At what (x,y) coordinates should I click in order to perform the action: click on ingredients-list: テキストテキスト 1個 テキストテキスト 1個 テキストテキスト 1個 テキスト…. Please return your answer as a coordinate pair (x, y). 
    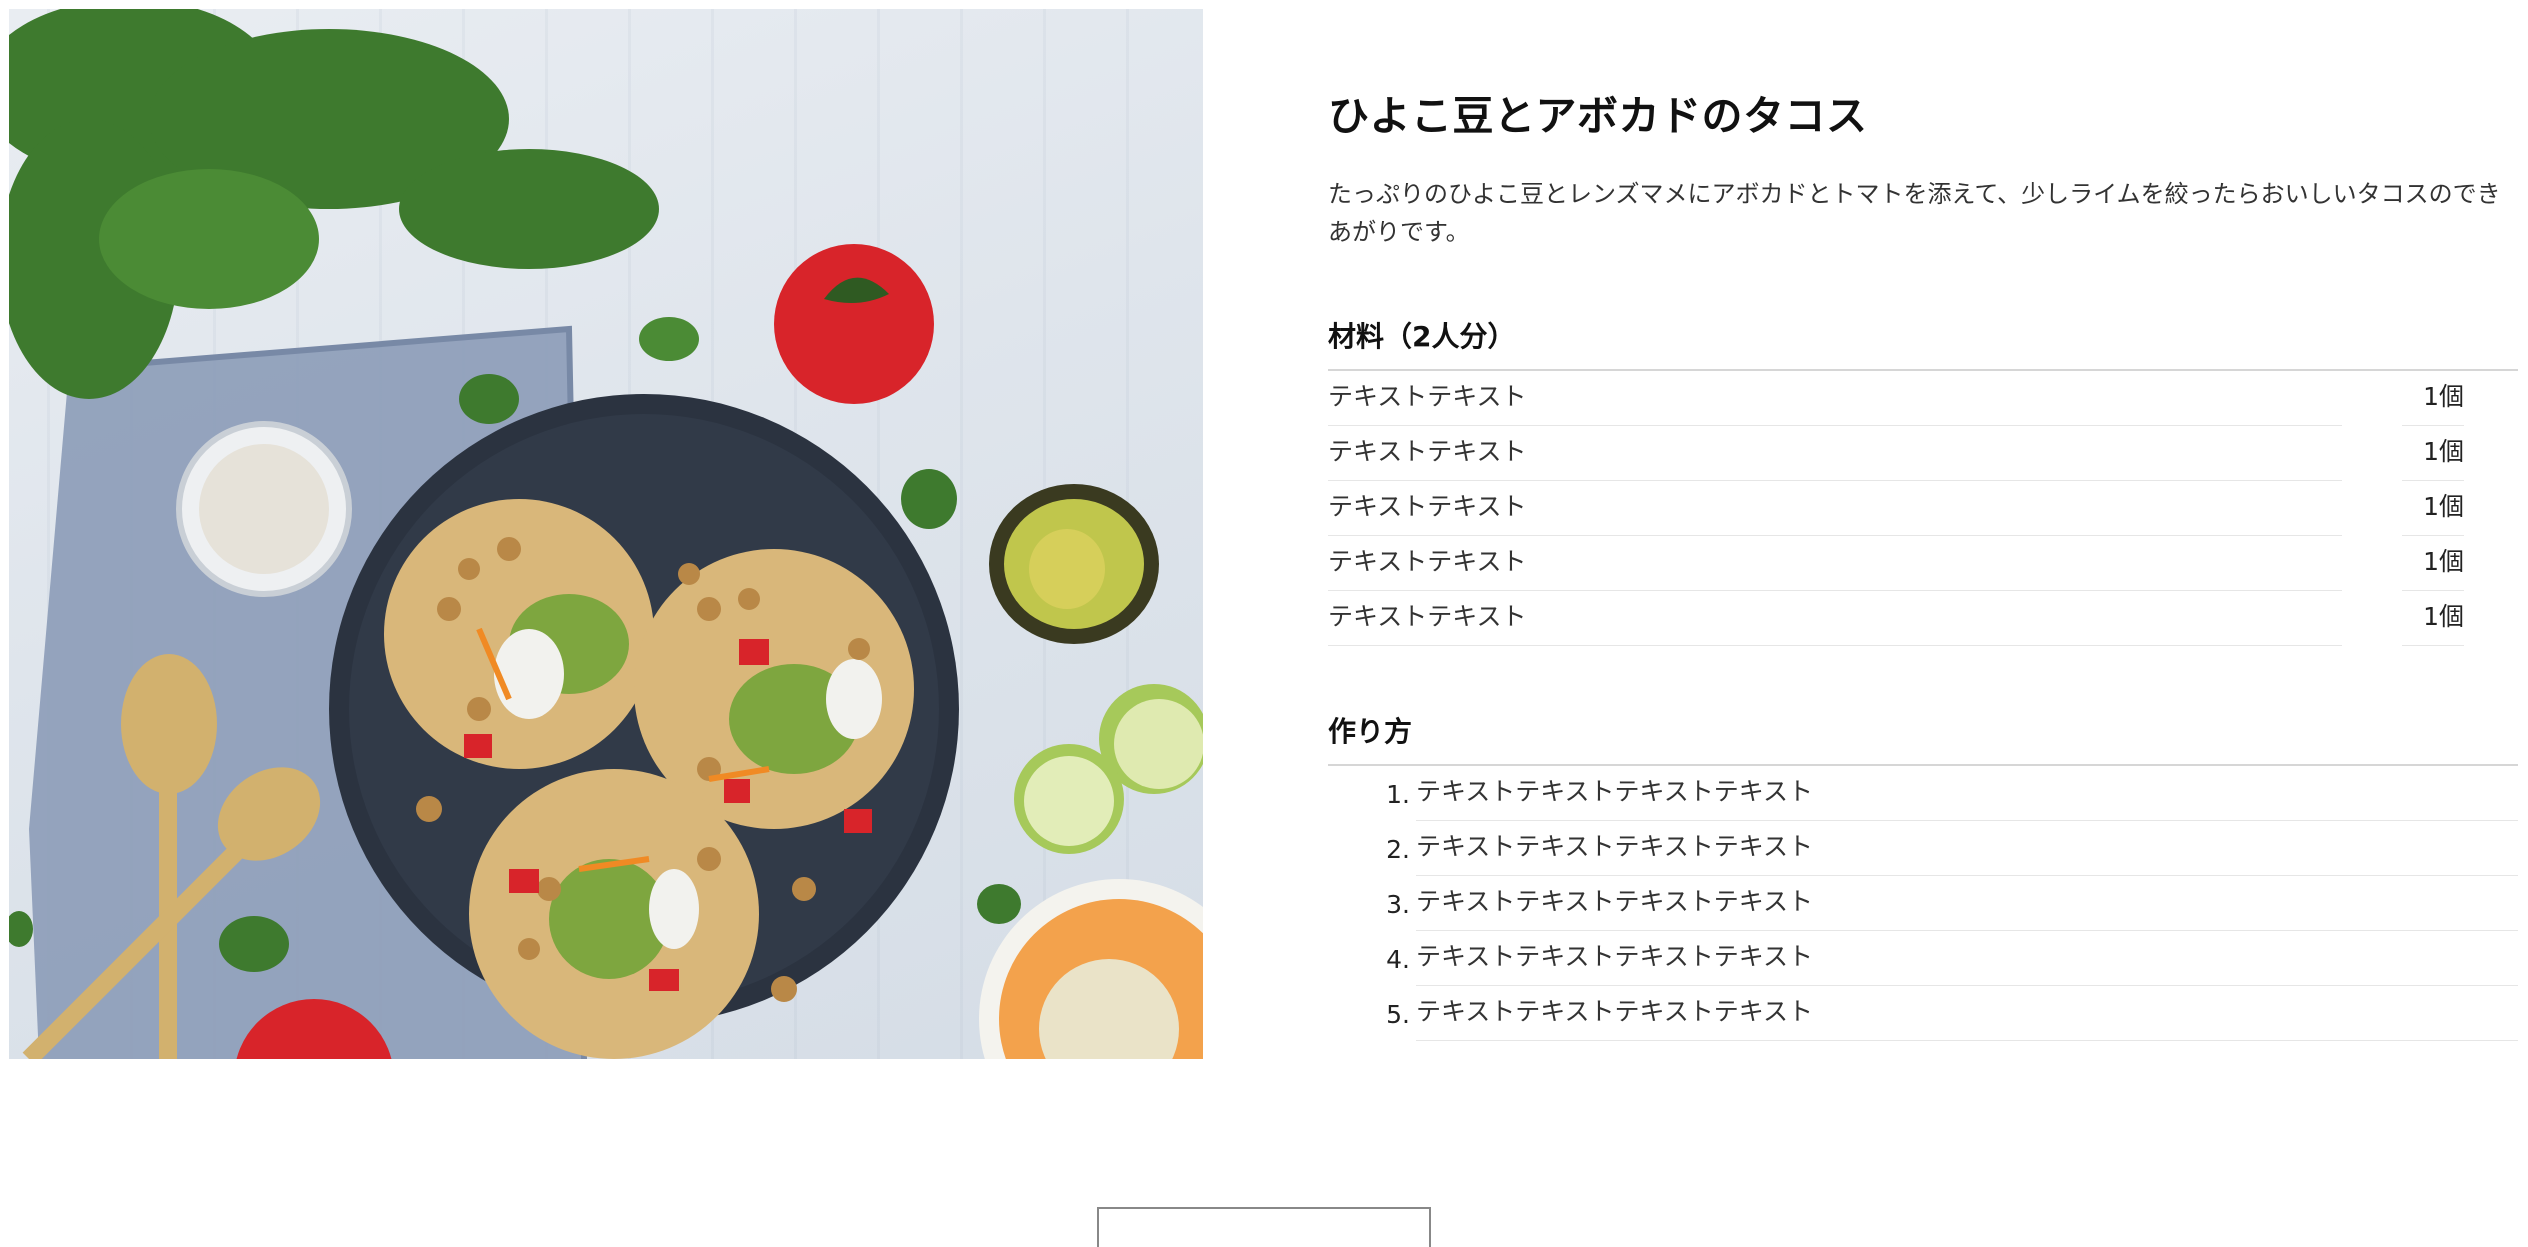
    Looking at the image, I should click on (1923, 509).